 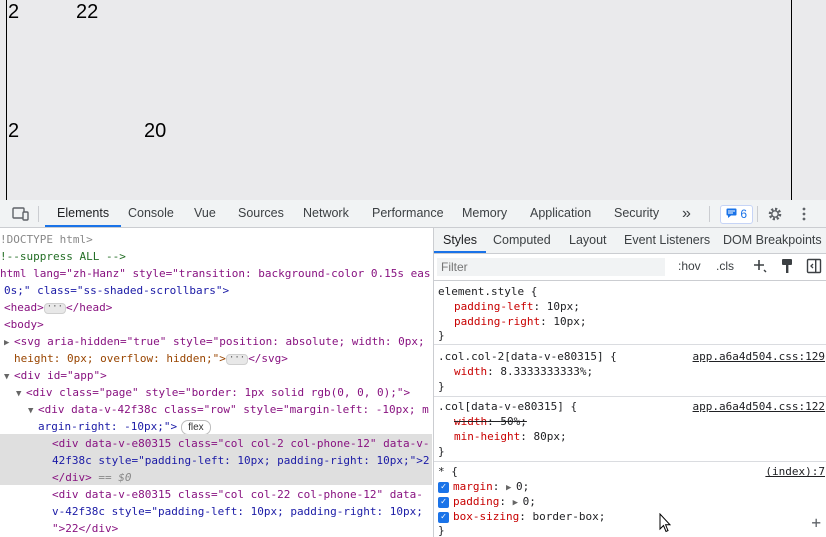 I want to click on dom-node-body: <body>, so click(x=24, y=324).